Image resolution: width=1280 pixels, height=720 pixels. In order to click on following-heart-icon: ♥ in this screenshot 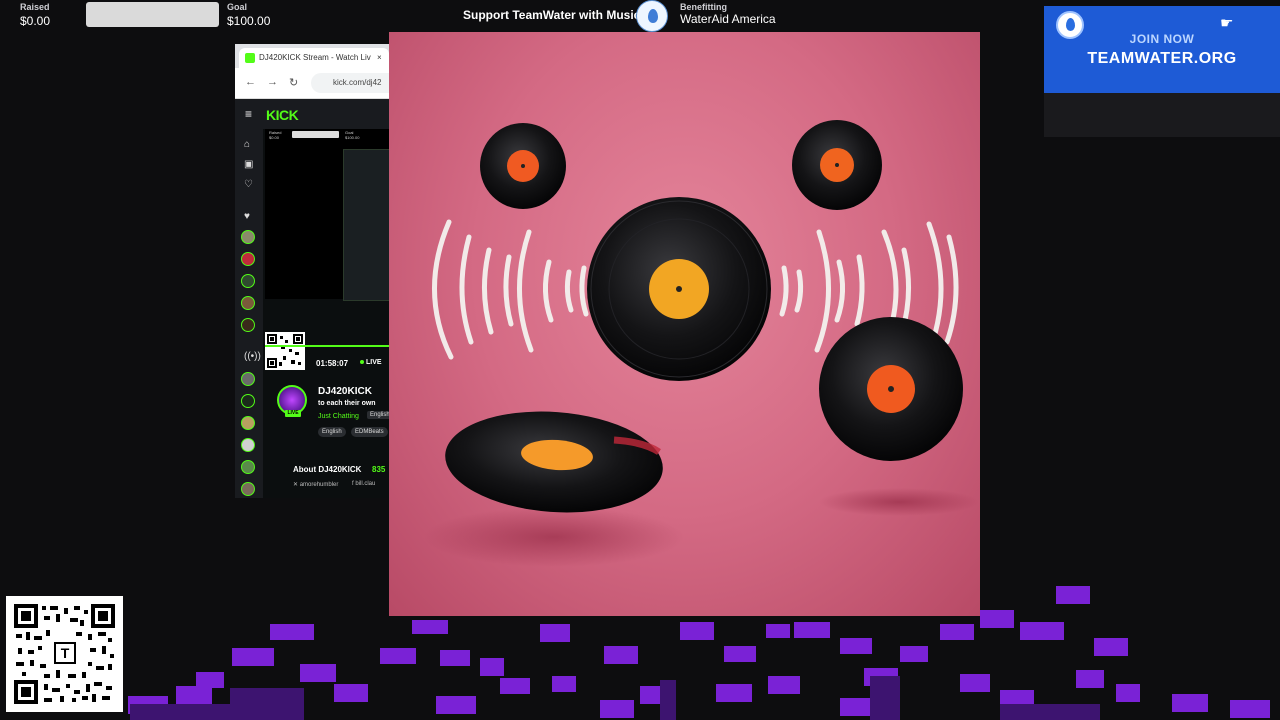, I will do `click(247, 216)`.